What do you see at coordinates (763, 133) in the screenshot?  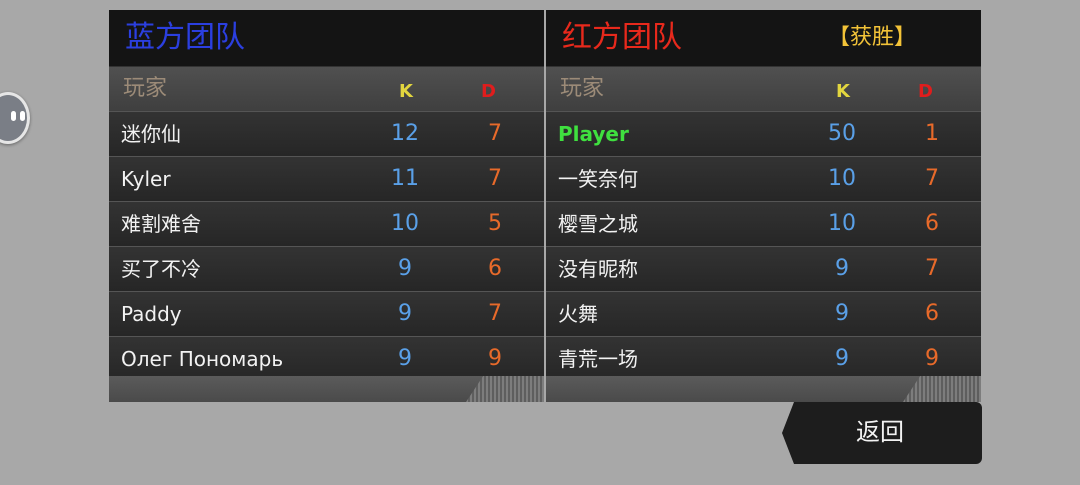 I see `table-row: Player 50 1` at bounding box center [763, 133].